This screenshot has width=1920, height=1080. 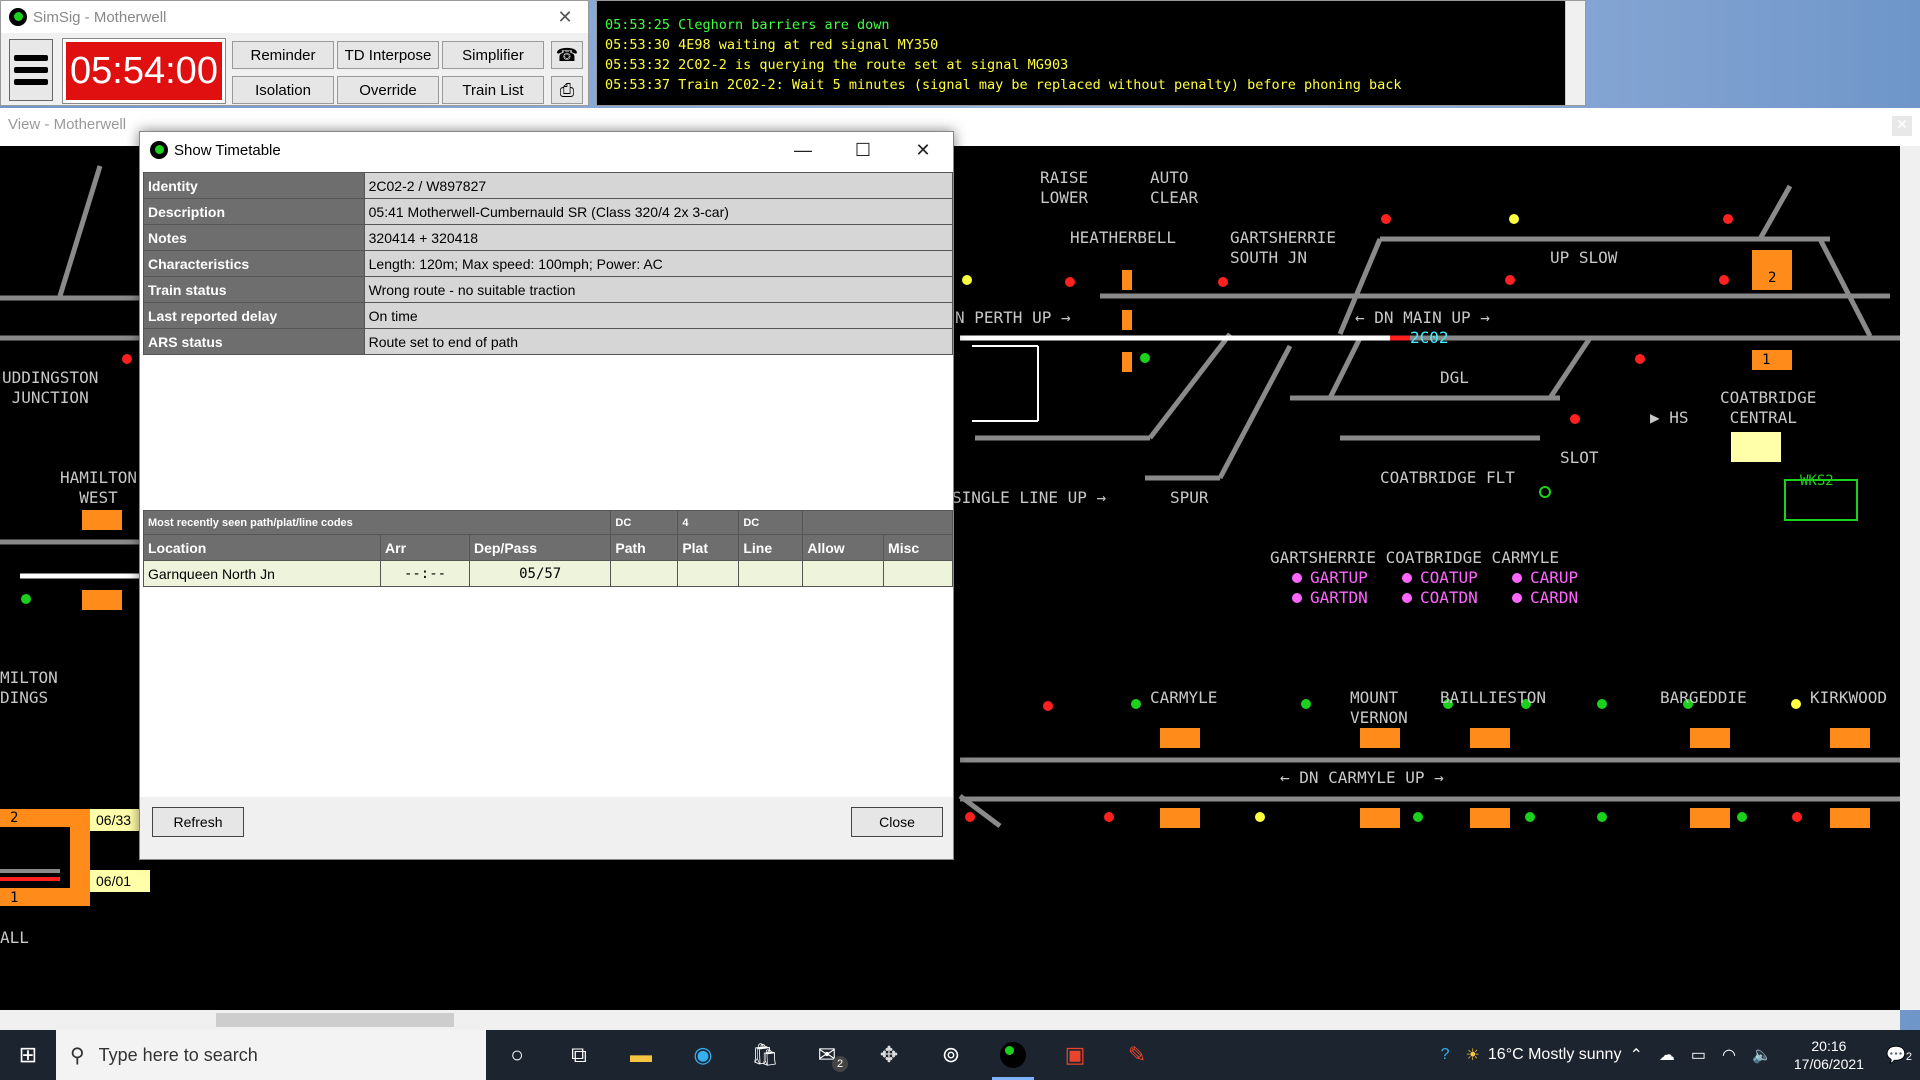 What do you see at coordinates (254, 263) in the screenshot?
I see `info-key: Characteristics` at bounding box center [254, 263].